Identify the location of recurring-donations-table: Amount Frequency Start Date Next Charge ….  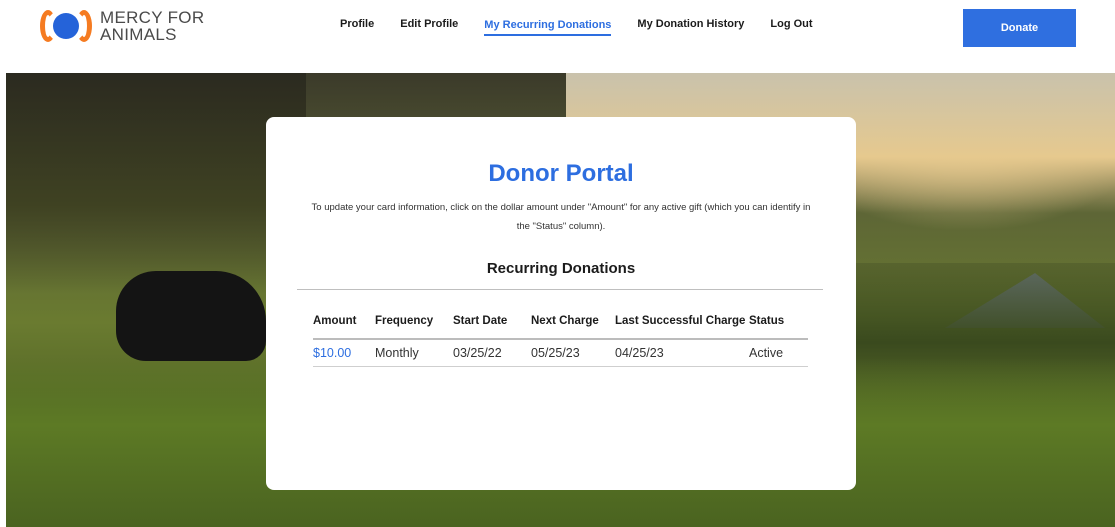
(560, 336).